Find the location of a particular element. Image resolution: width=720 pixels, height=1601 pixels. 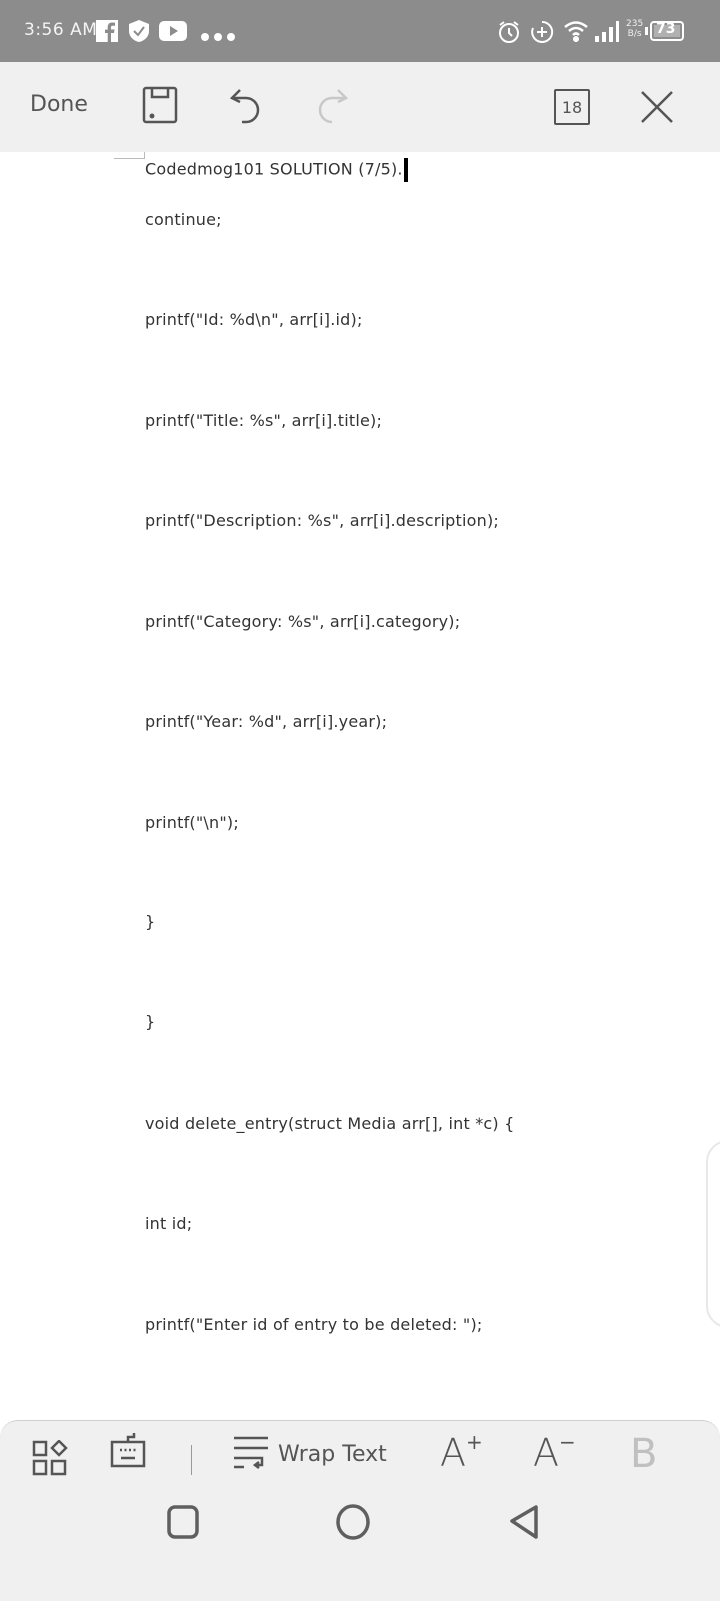

code-line: printf("Id: %d\n", arr[i].id); is located at coordinates (254, 319).